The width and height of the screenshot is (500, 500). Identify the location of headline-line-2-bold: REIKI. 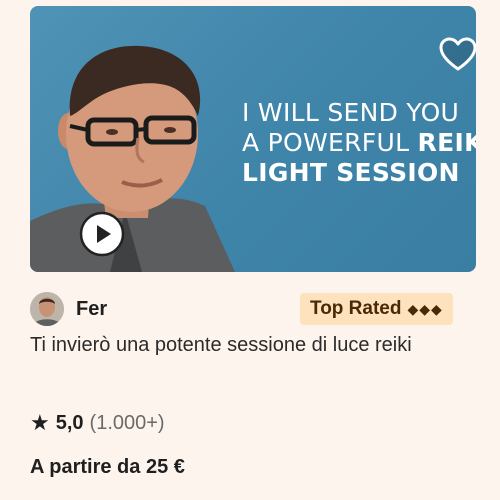
(446, 142).